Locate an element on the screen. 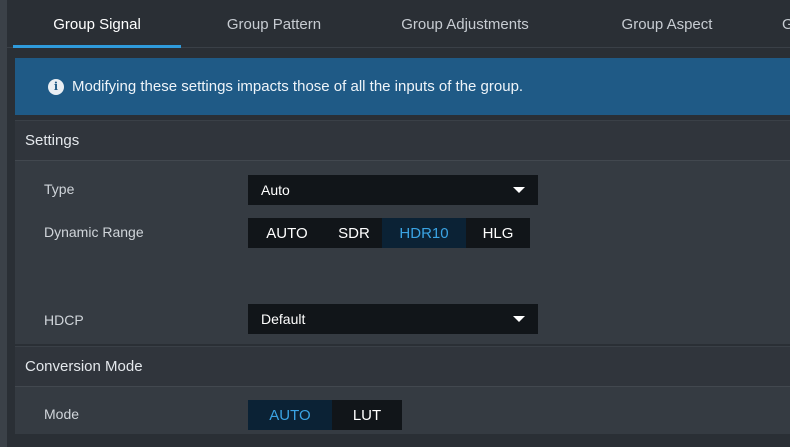  dynamic-range-label: Dynamic Range is located at coordinates (94, 232).